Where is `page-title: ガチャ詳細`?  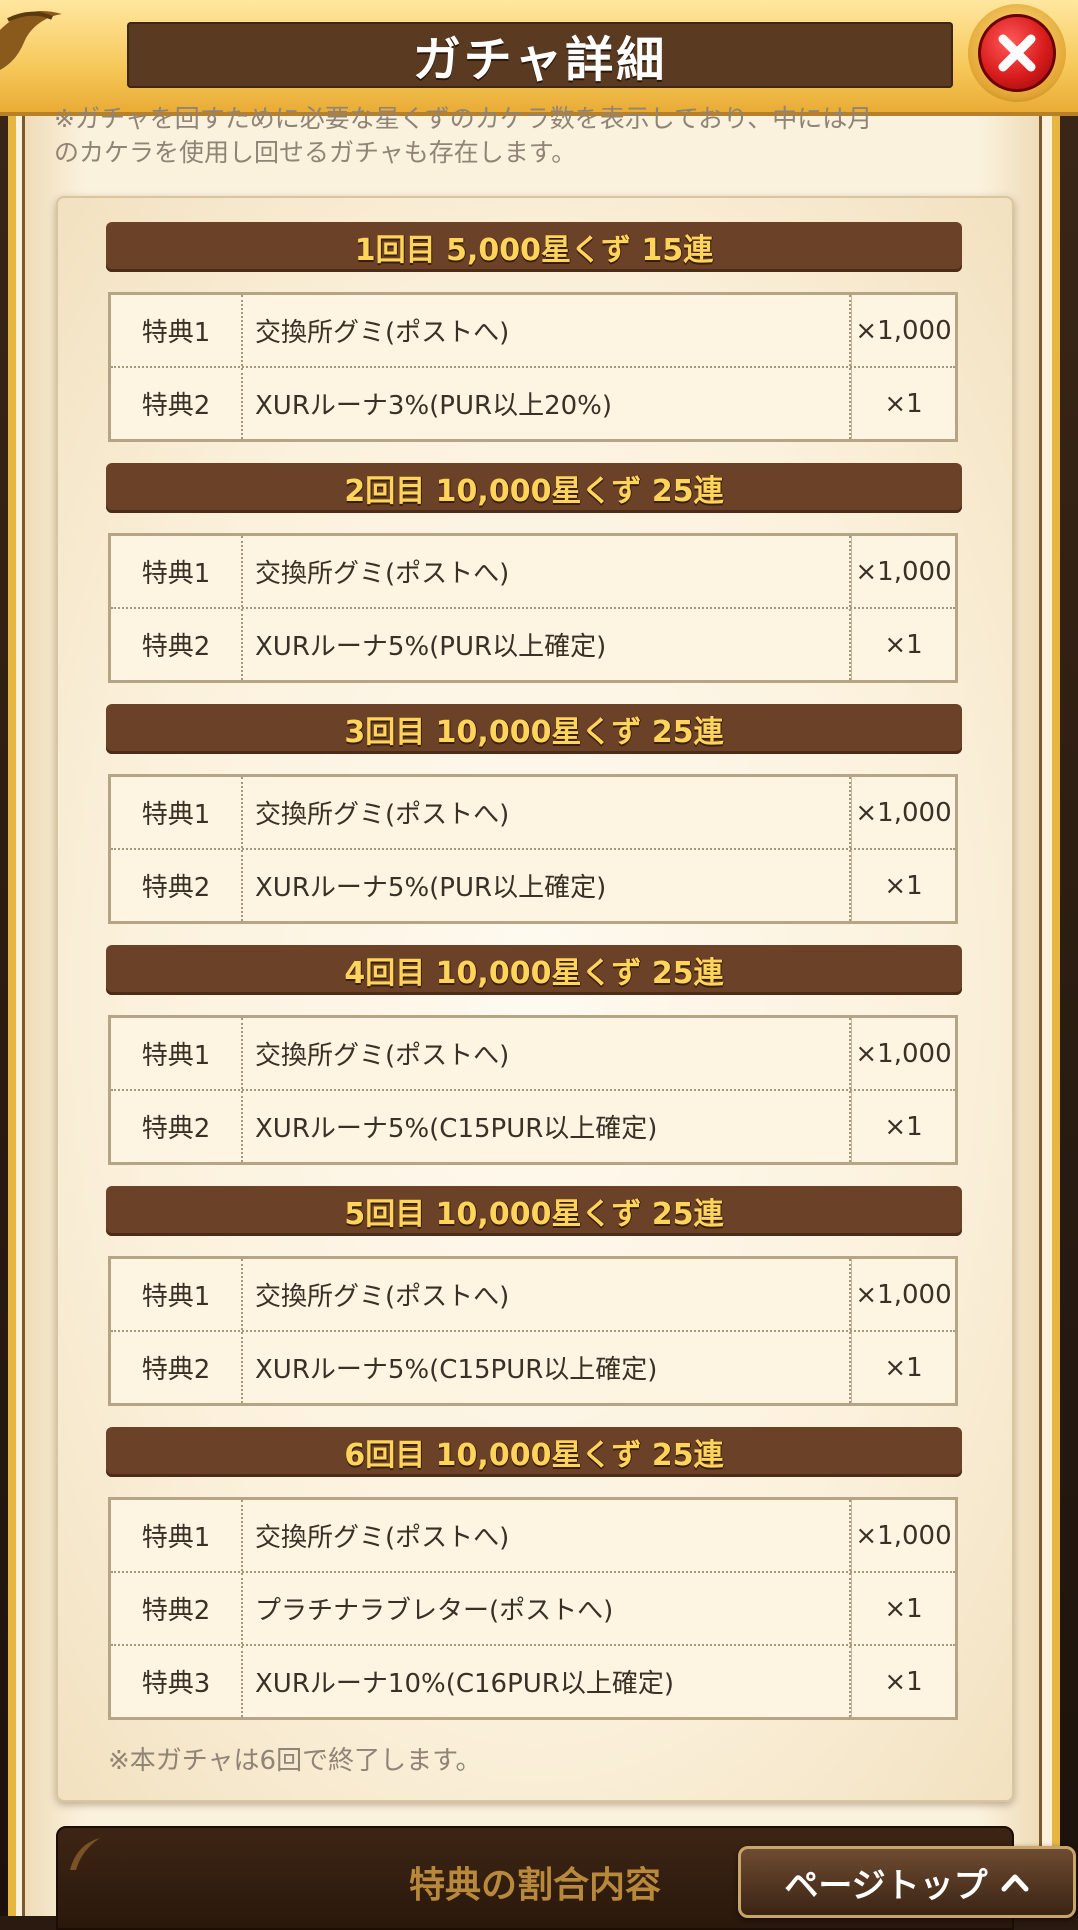
page-title: ガチャ詳細 is located at coordinates (540, 60).